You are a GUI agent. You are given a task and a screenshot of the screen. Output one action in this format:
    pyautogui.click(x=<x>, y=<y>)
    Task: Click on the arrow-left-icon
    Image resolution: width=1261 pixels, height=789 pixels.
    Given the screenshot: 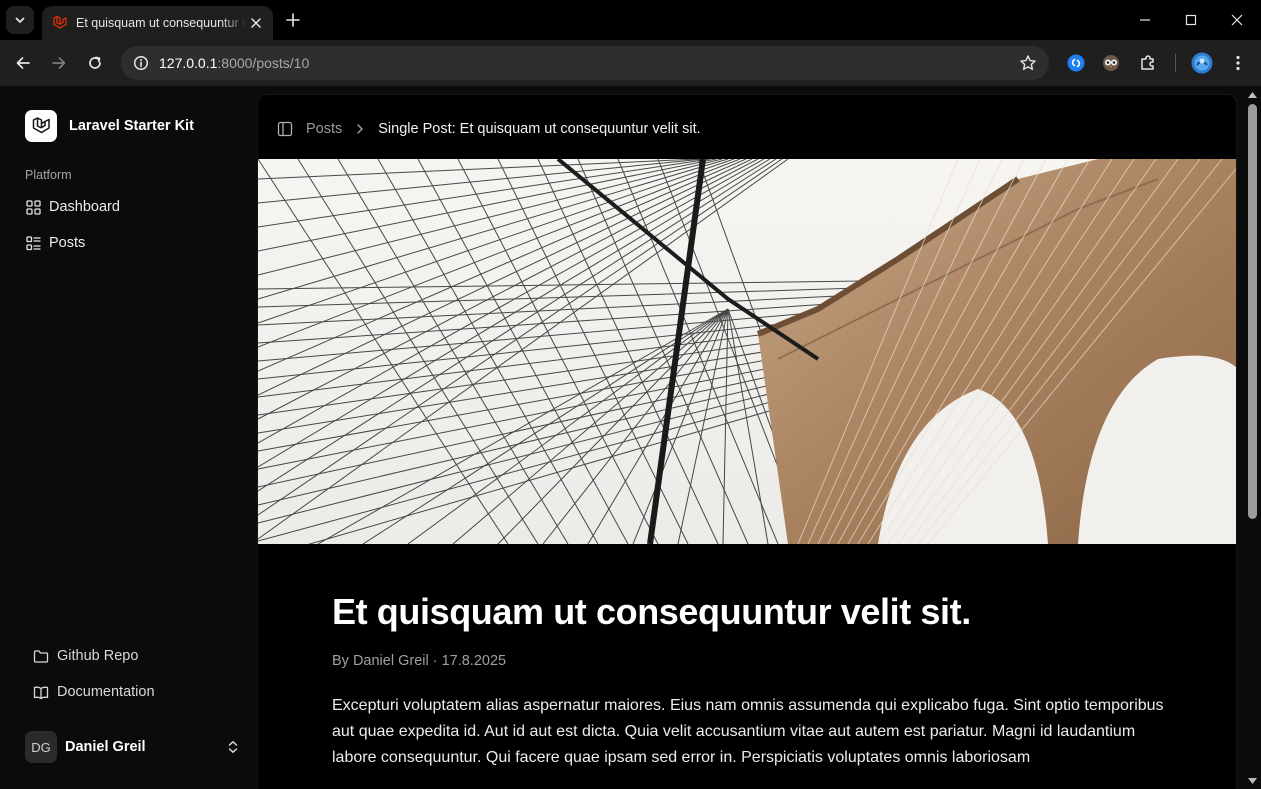 What is the action you would take?
    pyautogui.click(x=23, y=63)
    